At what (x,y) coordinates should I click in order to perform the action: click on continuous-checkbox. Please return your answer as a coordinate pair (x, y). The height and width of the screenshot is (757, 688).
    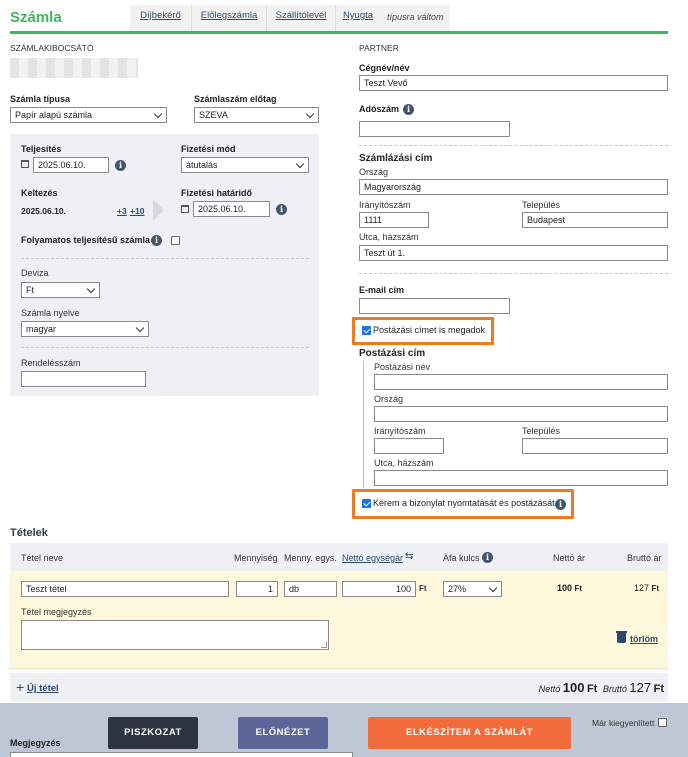
    Looking at the image, I should click on (175, 240).